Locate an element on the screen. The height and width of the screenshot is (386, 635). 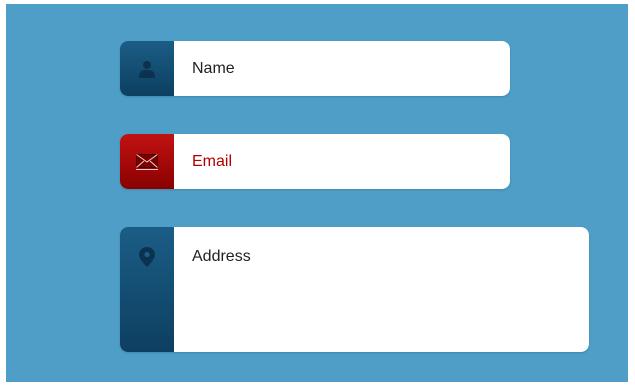
envelope-icon is located at coordinates (147, 161).